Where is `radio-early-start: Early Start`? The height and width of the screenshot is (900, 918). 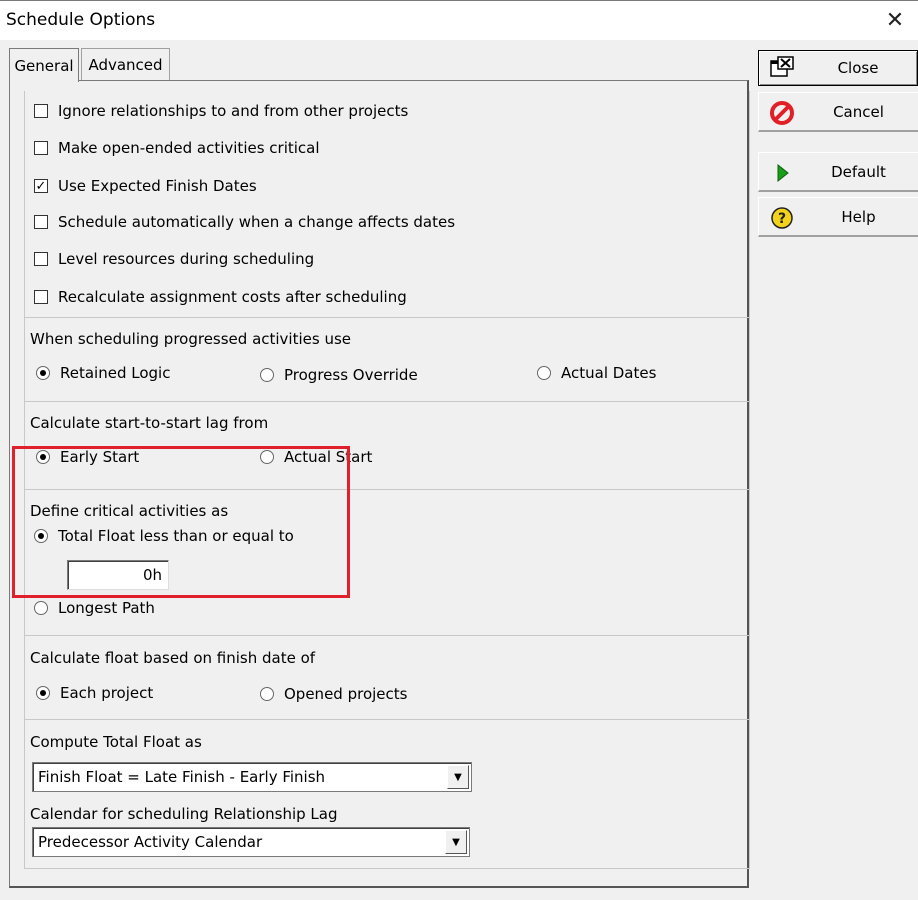
radio-early-start: Early Start is located at coordinates (87, 457).